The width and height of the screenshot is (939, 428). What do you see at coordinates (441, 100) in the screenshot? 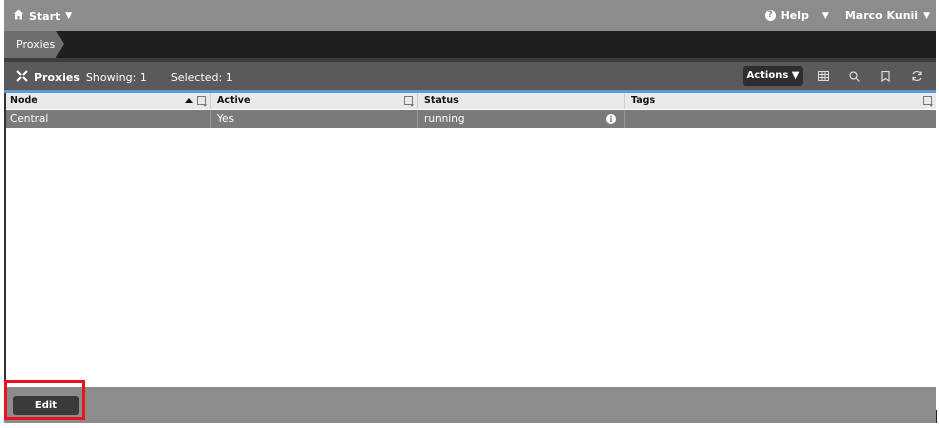
I see `column-label: Status` at bounding box center [441, 100].